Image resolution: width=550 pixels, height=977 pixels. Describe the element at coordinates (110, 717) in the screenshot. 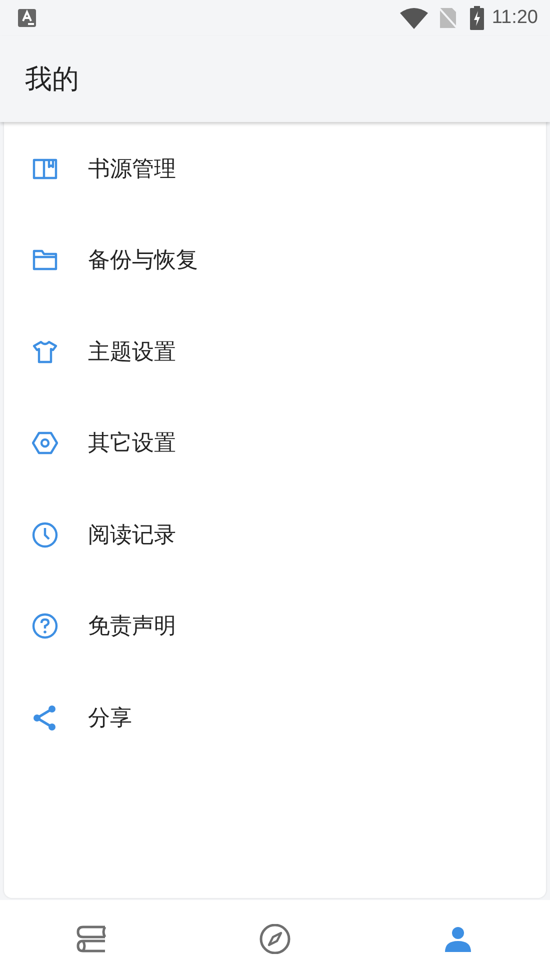

I see `menu-item: 分享` at that location.